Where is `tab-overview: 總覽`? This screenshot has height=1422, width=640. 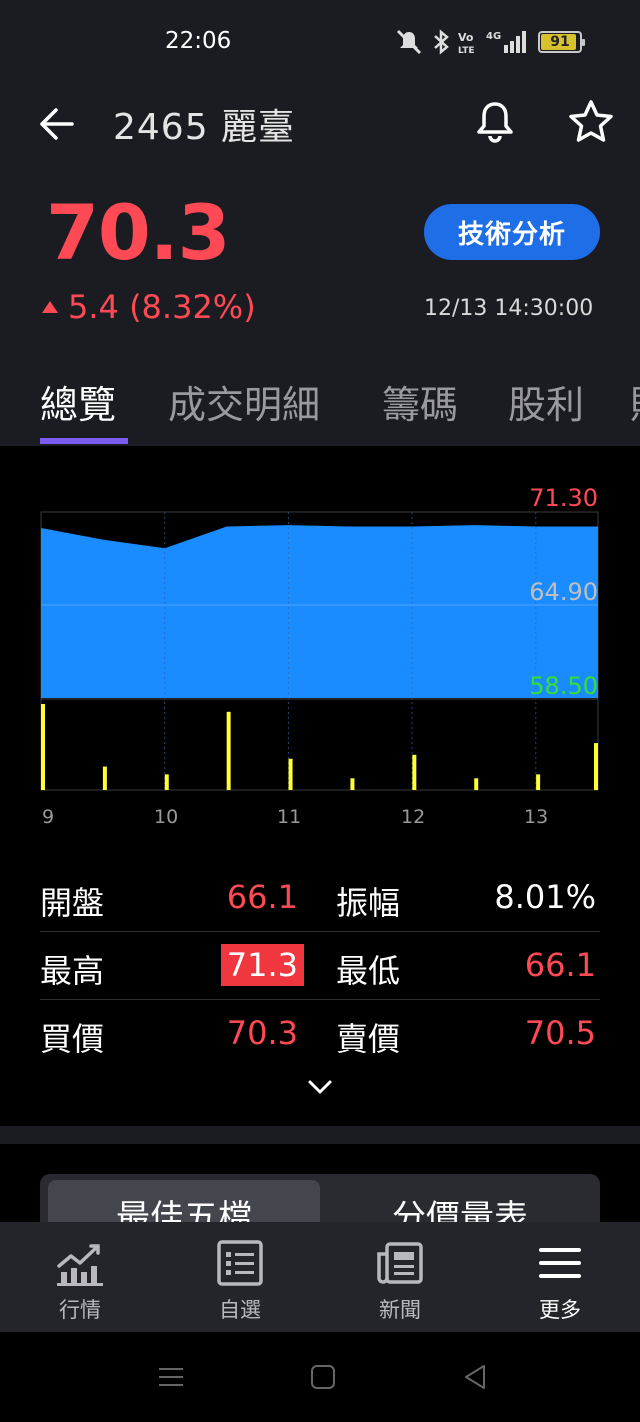
tab-overview: 總覽 is located at coordinates (78, 401).